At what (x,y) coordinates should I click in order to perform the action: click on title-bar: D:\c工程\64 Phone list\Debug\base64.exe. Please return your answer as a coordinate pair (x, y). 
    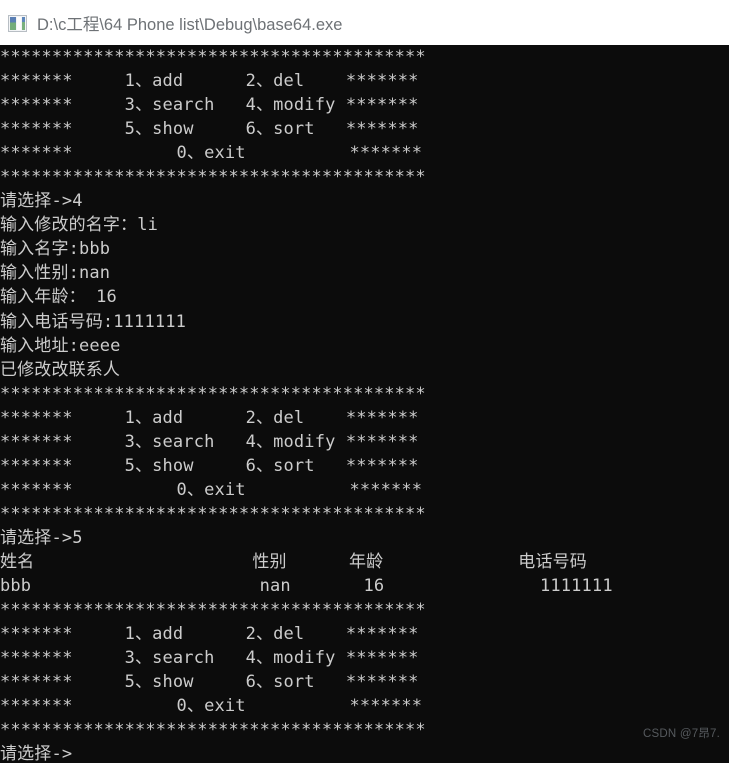
    Looking at the image, I should click on (364, 22).